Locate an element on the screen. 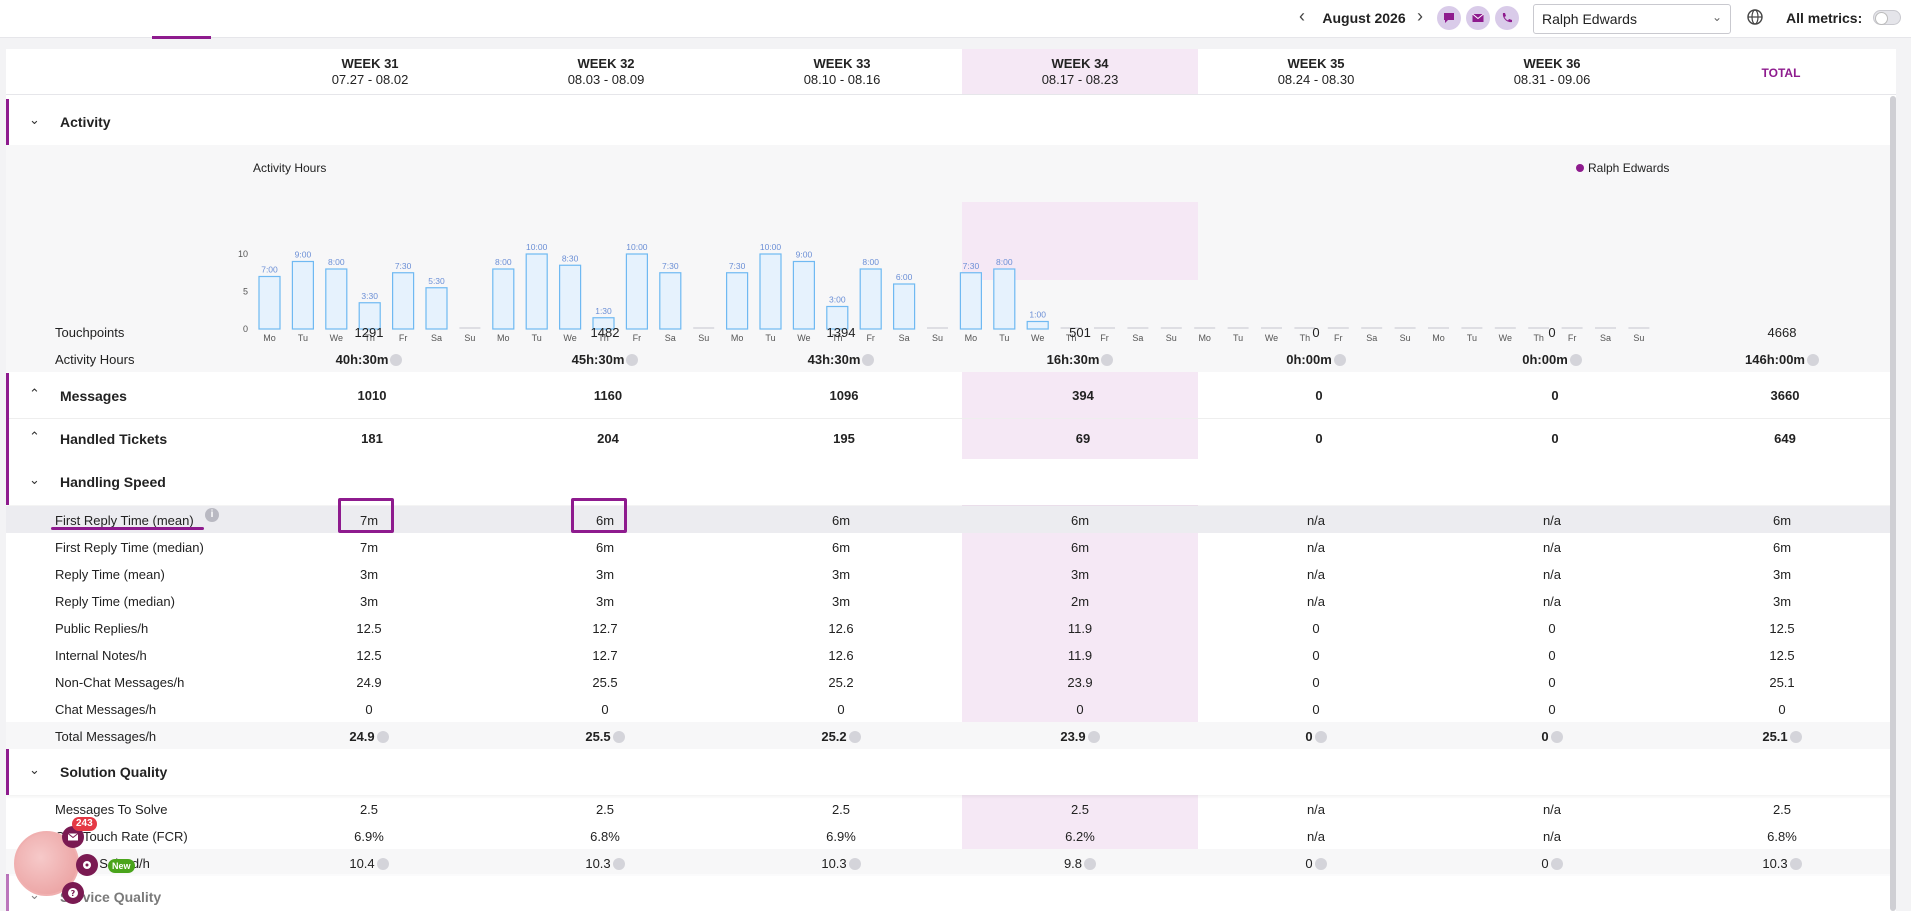  metric-value: 4668 is located at coordinates (1782, 332).